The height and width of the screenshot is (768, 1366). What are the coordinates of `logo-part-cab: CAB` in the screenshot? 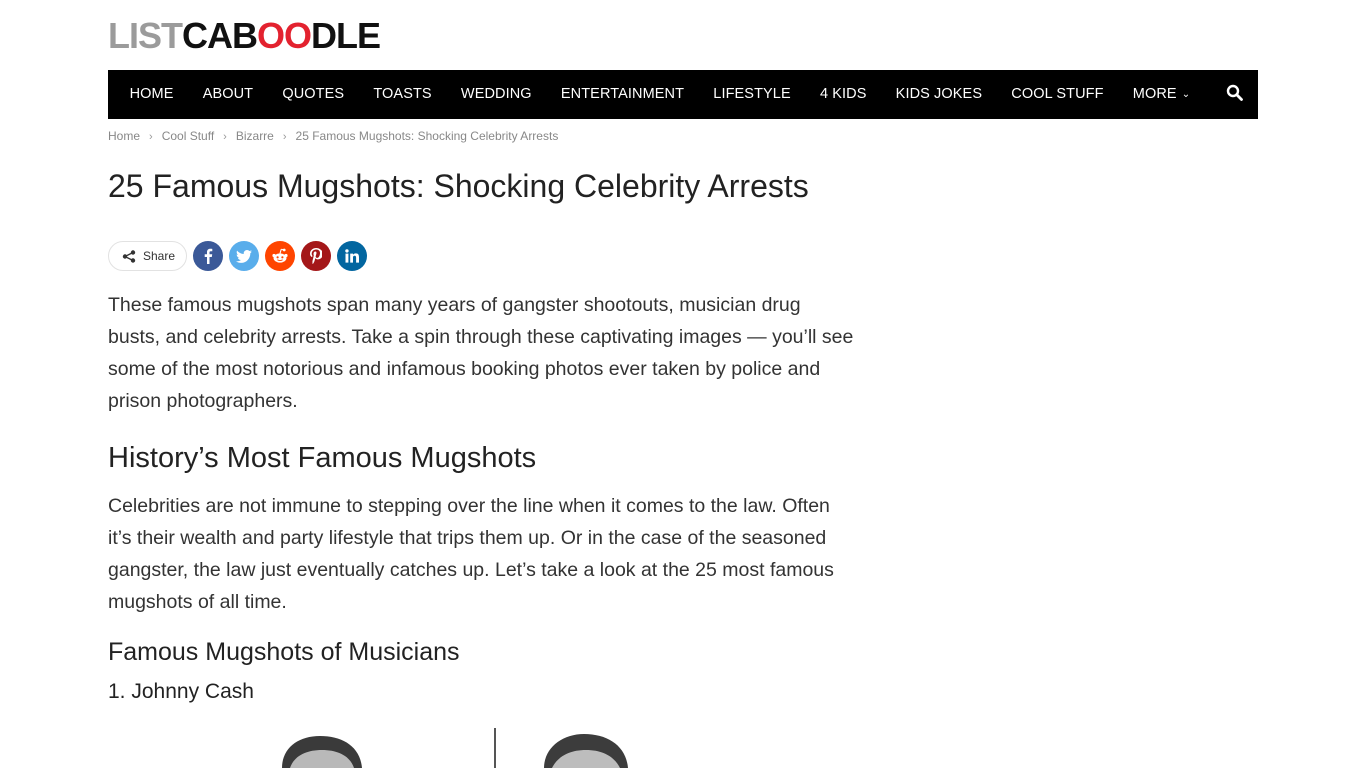 It's located at (220, 35).